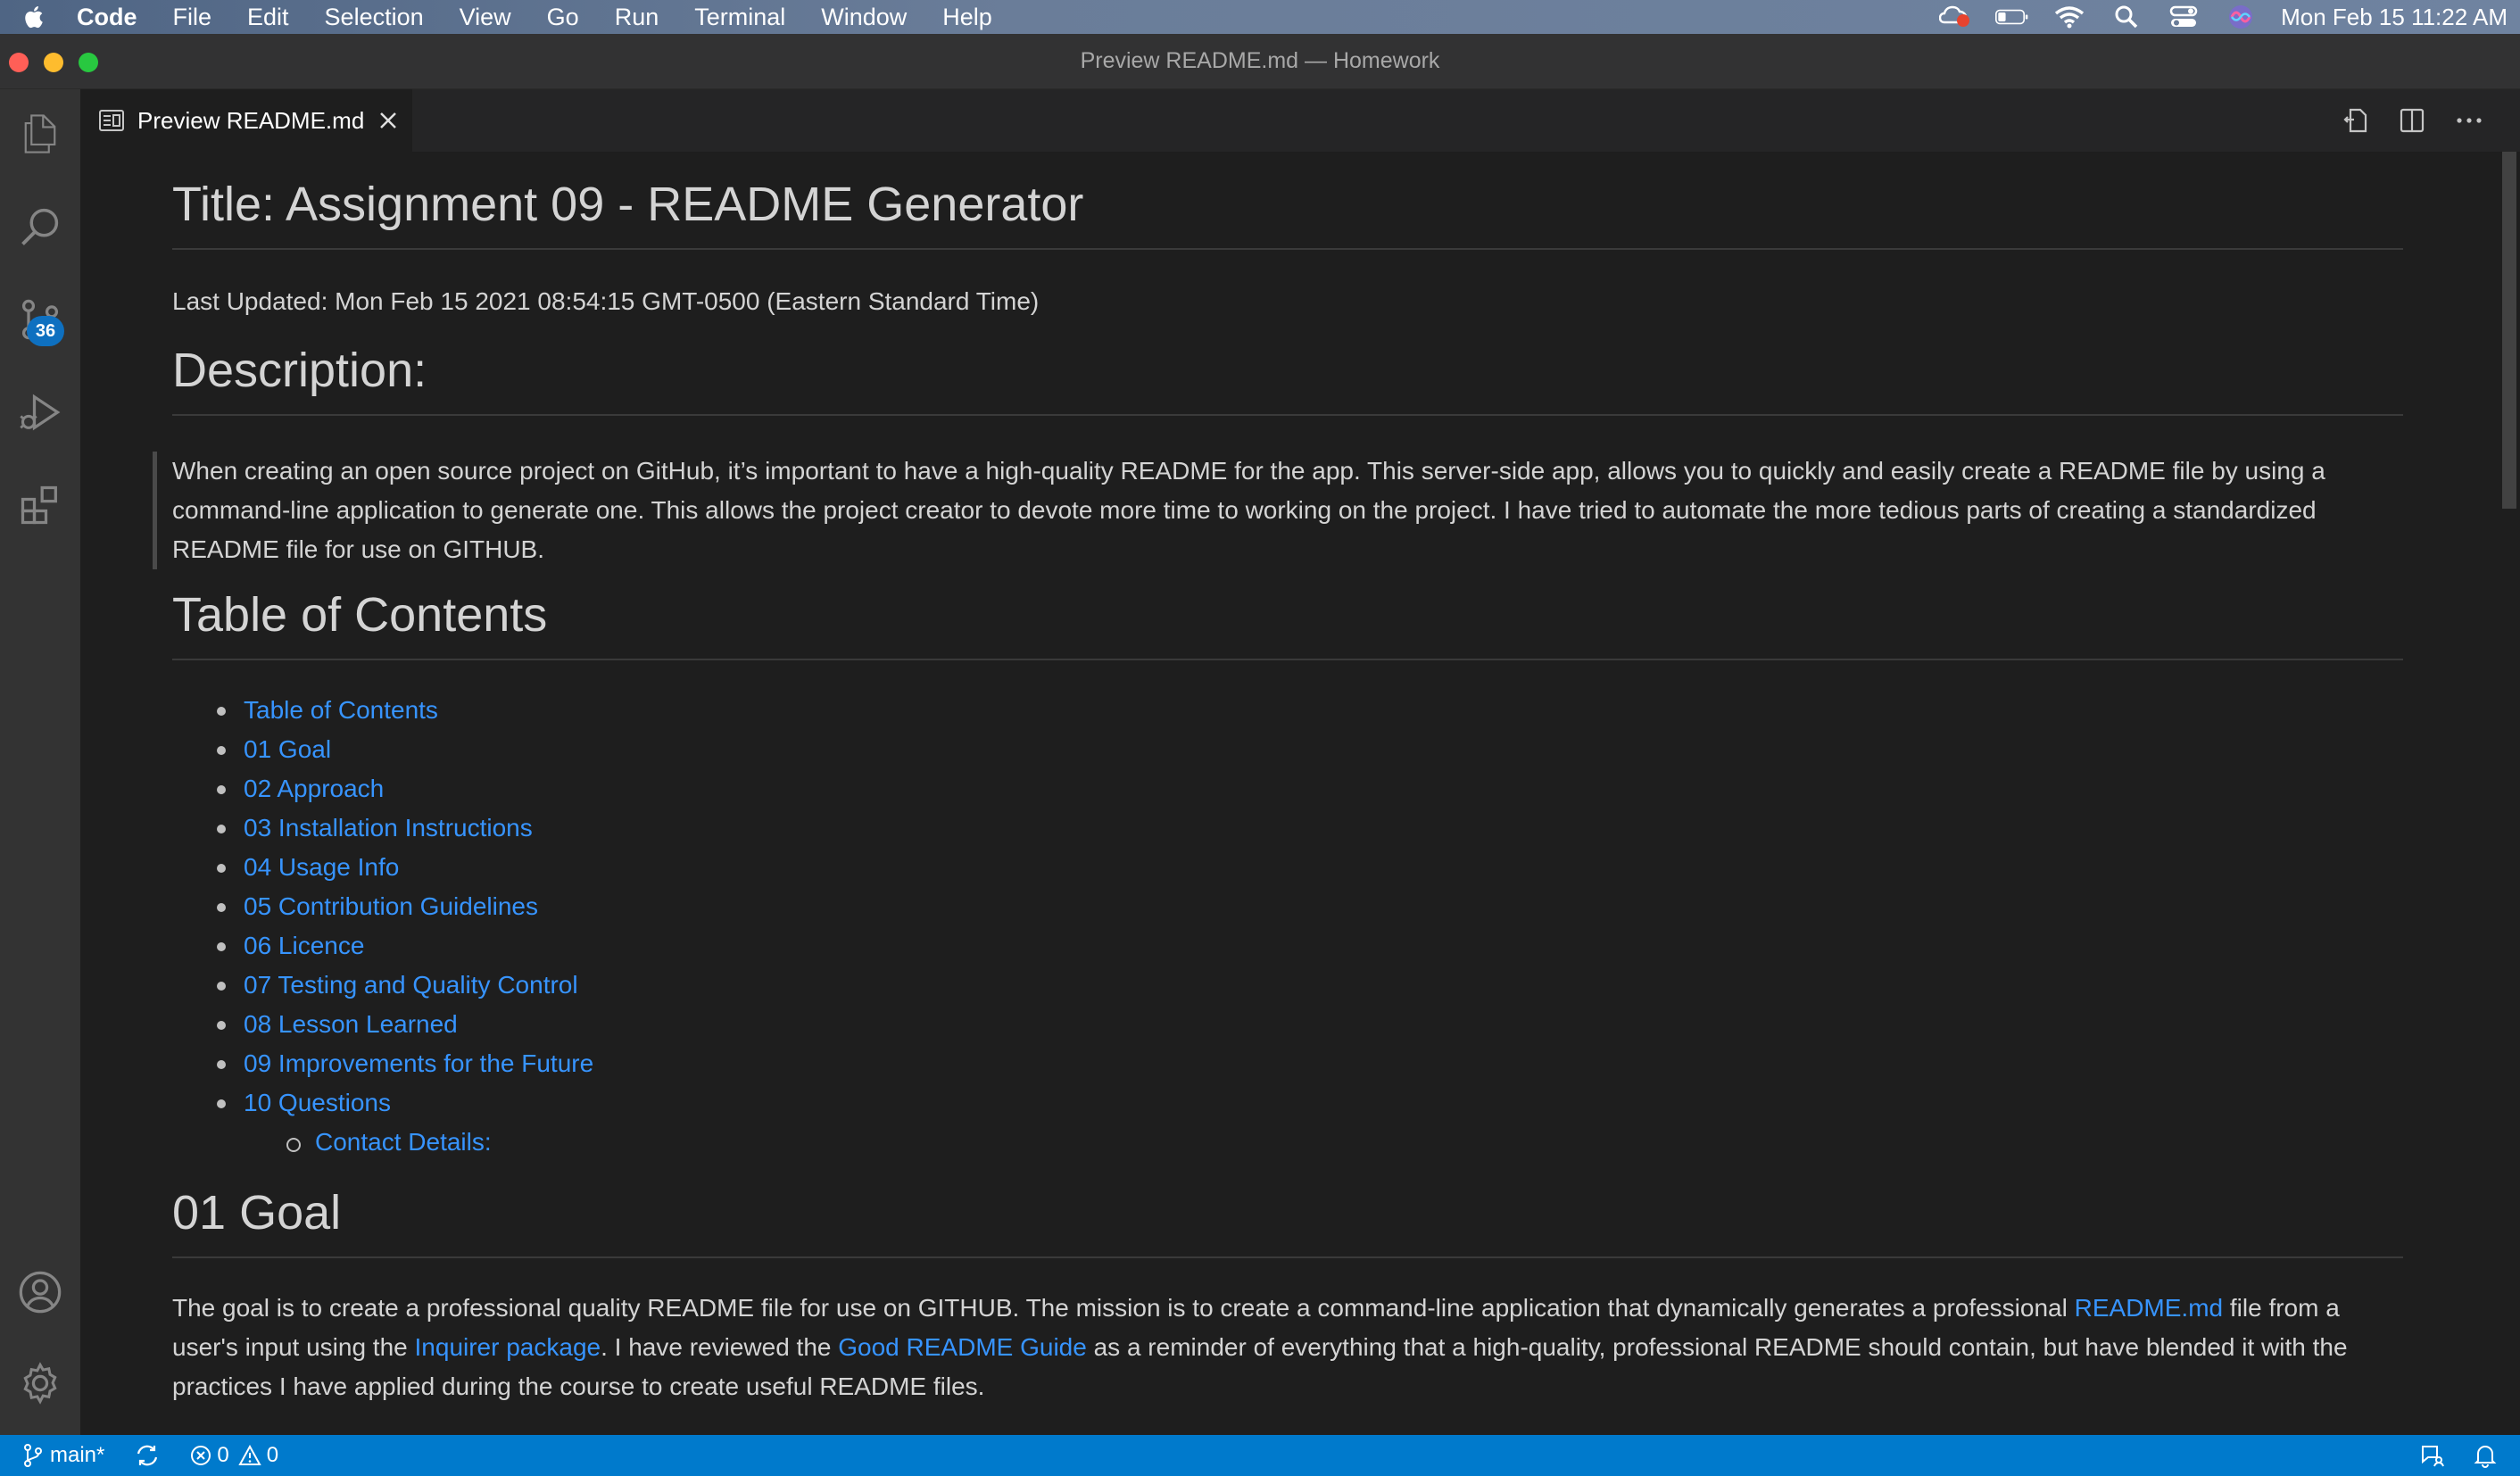 Image resolution: width=2520 pixels, height=1476 pixels. I want to click on toc-item: 03 Installation Instructions, so click(707, 828).